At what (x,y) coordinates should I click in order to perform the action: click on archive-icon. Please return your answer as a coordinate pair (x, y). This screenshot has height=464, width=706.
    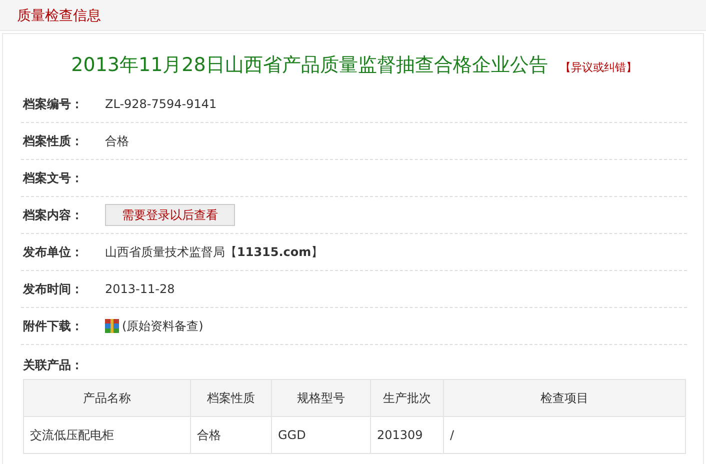
    Looking at the image, I should click on (112, 326).